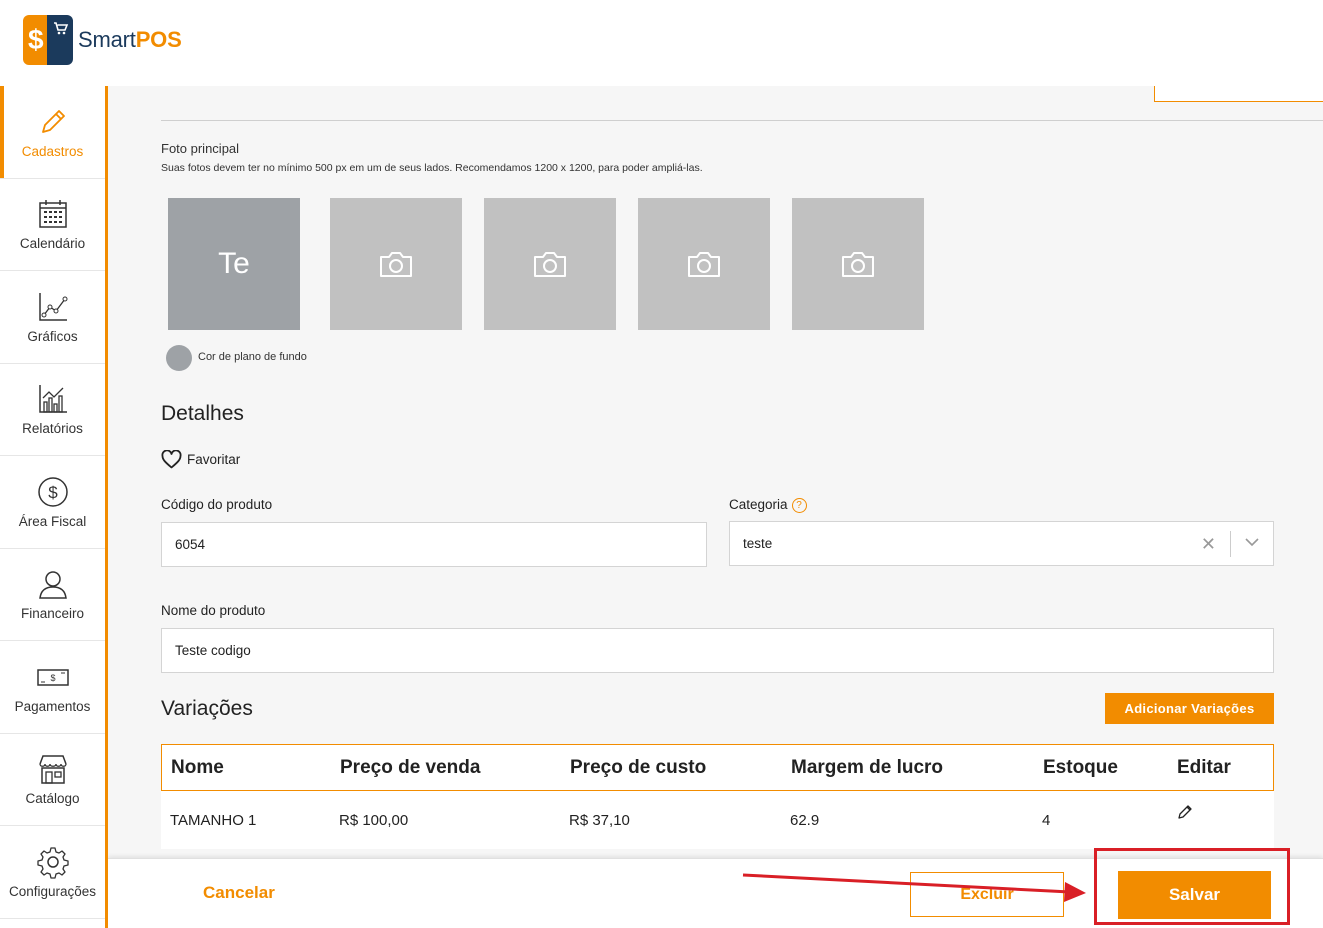  Describe the element at coordinates (207, 708) in the screenshot. I see `variations-heading: Variações` at that location.